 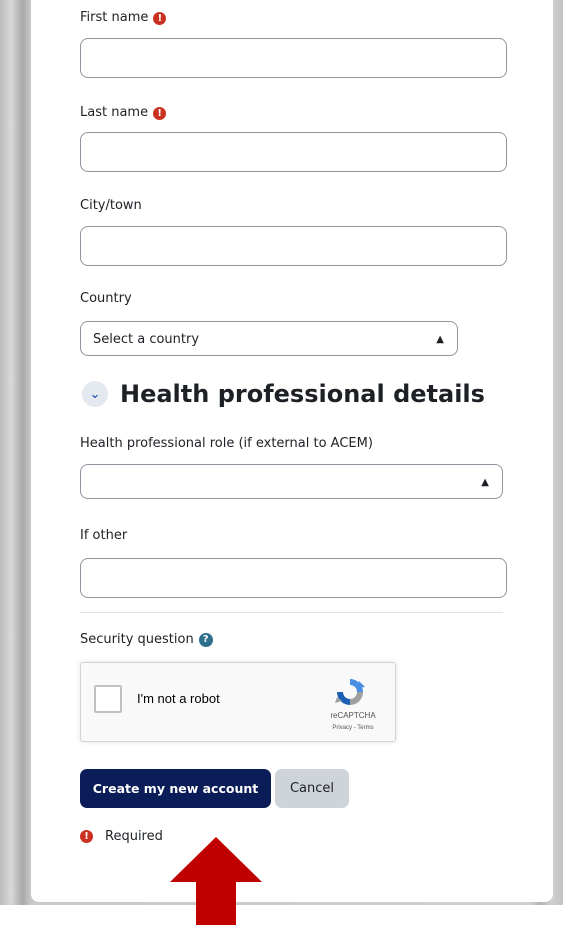 I want to click on country-select: Select a country ▲, so click(x=269, y=338).